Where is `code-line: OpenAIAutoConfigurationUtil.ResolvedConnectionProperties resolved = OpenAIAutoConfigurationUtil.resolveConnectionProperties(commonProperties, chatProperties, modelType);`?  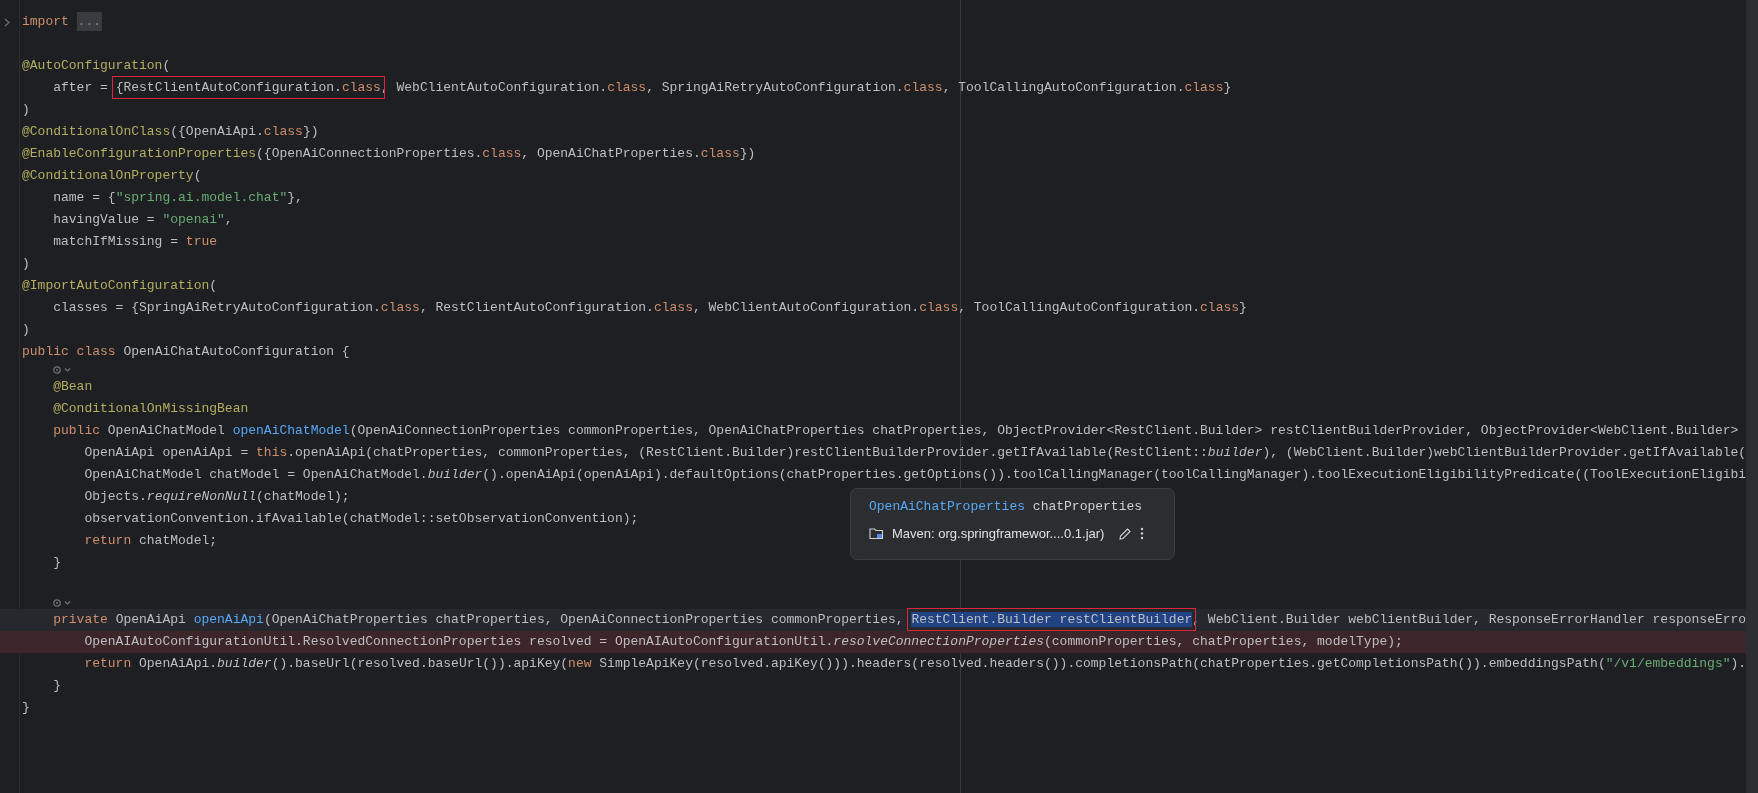 code-line: OpenAIAutoConfigurationUtil.ResolvedConnectionProperties resolved = OpenAIAutoConfigurationUtil.resolveConnectionProperties(commonProperties, chatProperties, modelType); is located at coordinates (743, 641).